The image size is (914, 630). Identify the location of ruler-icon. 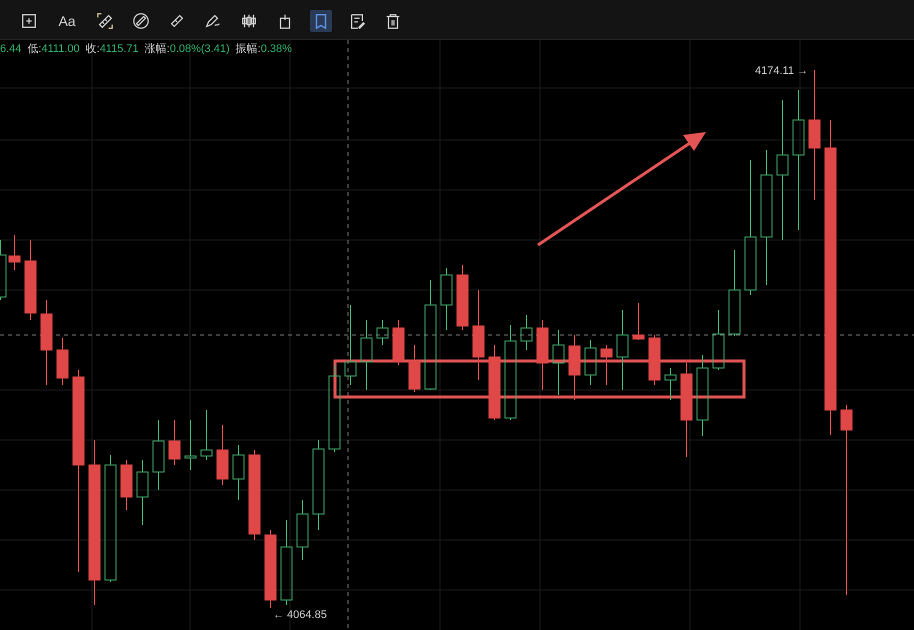
(177, 21).